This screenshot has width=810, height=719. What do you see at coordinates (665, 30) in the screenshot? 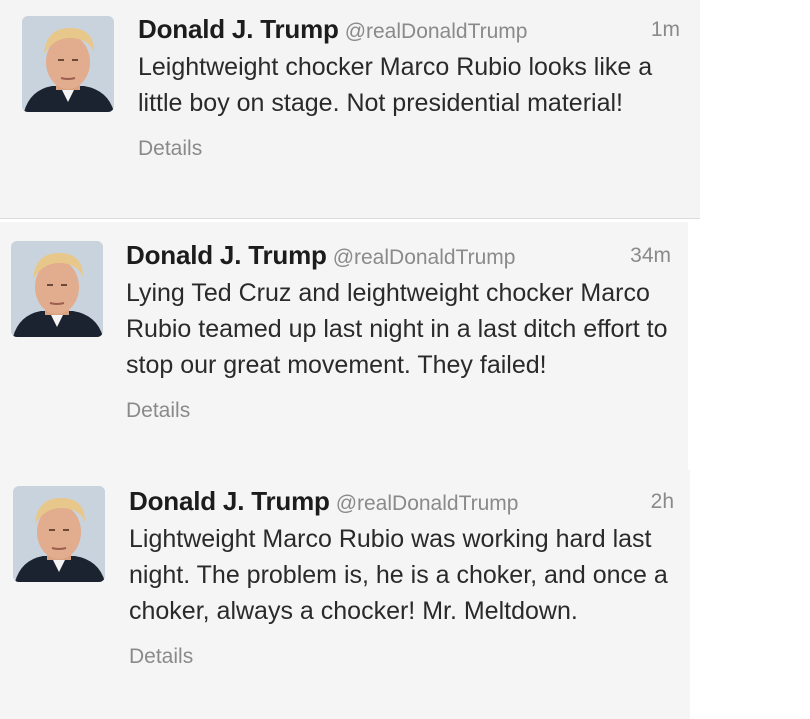
I see `tweet-timestamp: 1m` at bounding box center [665, 30].